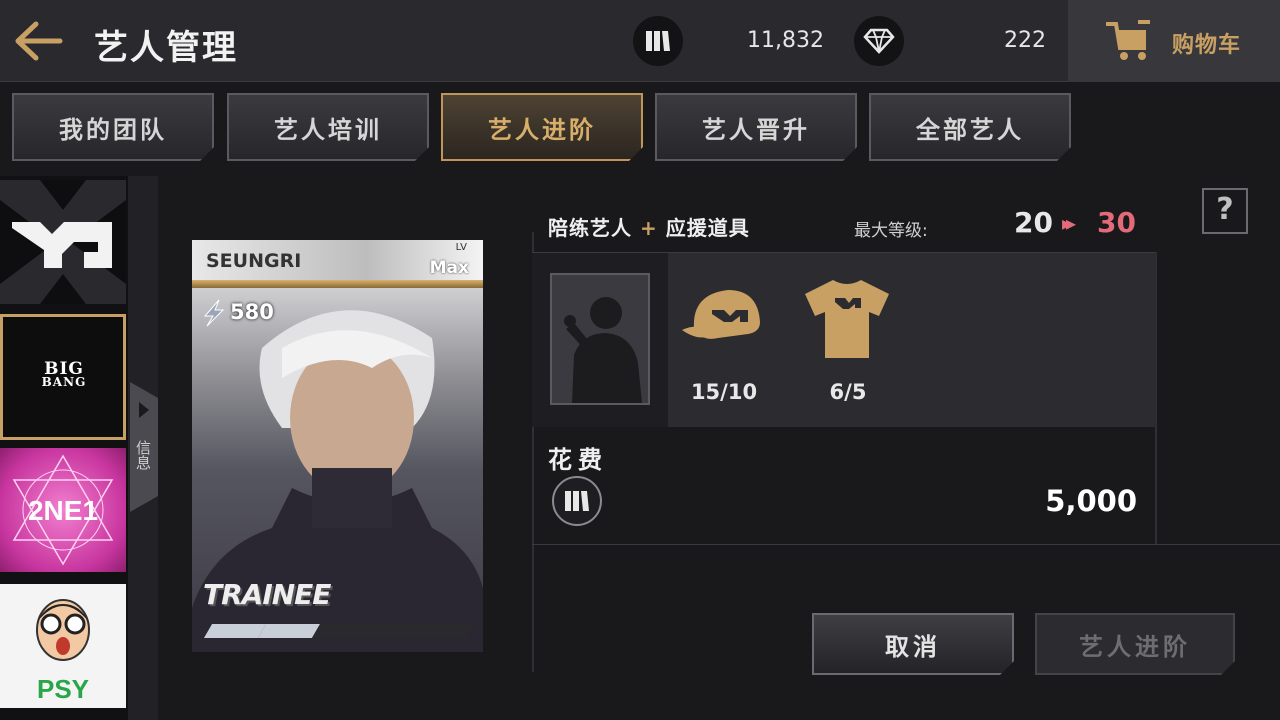  I want to click on sidebar-item-bigbang: BIG BANG, so click(63, 377).